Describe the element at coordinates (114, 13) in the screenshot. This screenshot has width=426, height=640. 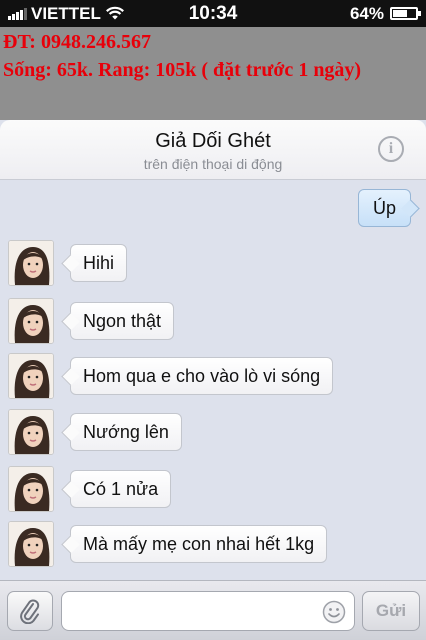
I see `wifi-icon` at that location.